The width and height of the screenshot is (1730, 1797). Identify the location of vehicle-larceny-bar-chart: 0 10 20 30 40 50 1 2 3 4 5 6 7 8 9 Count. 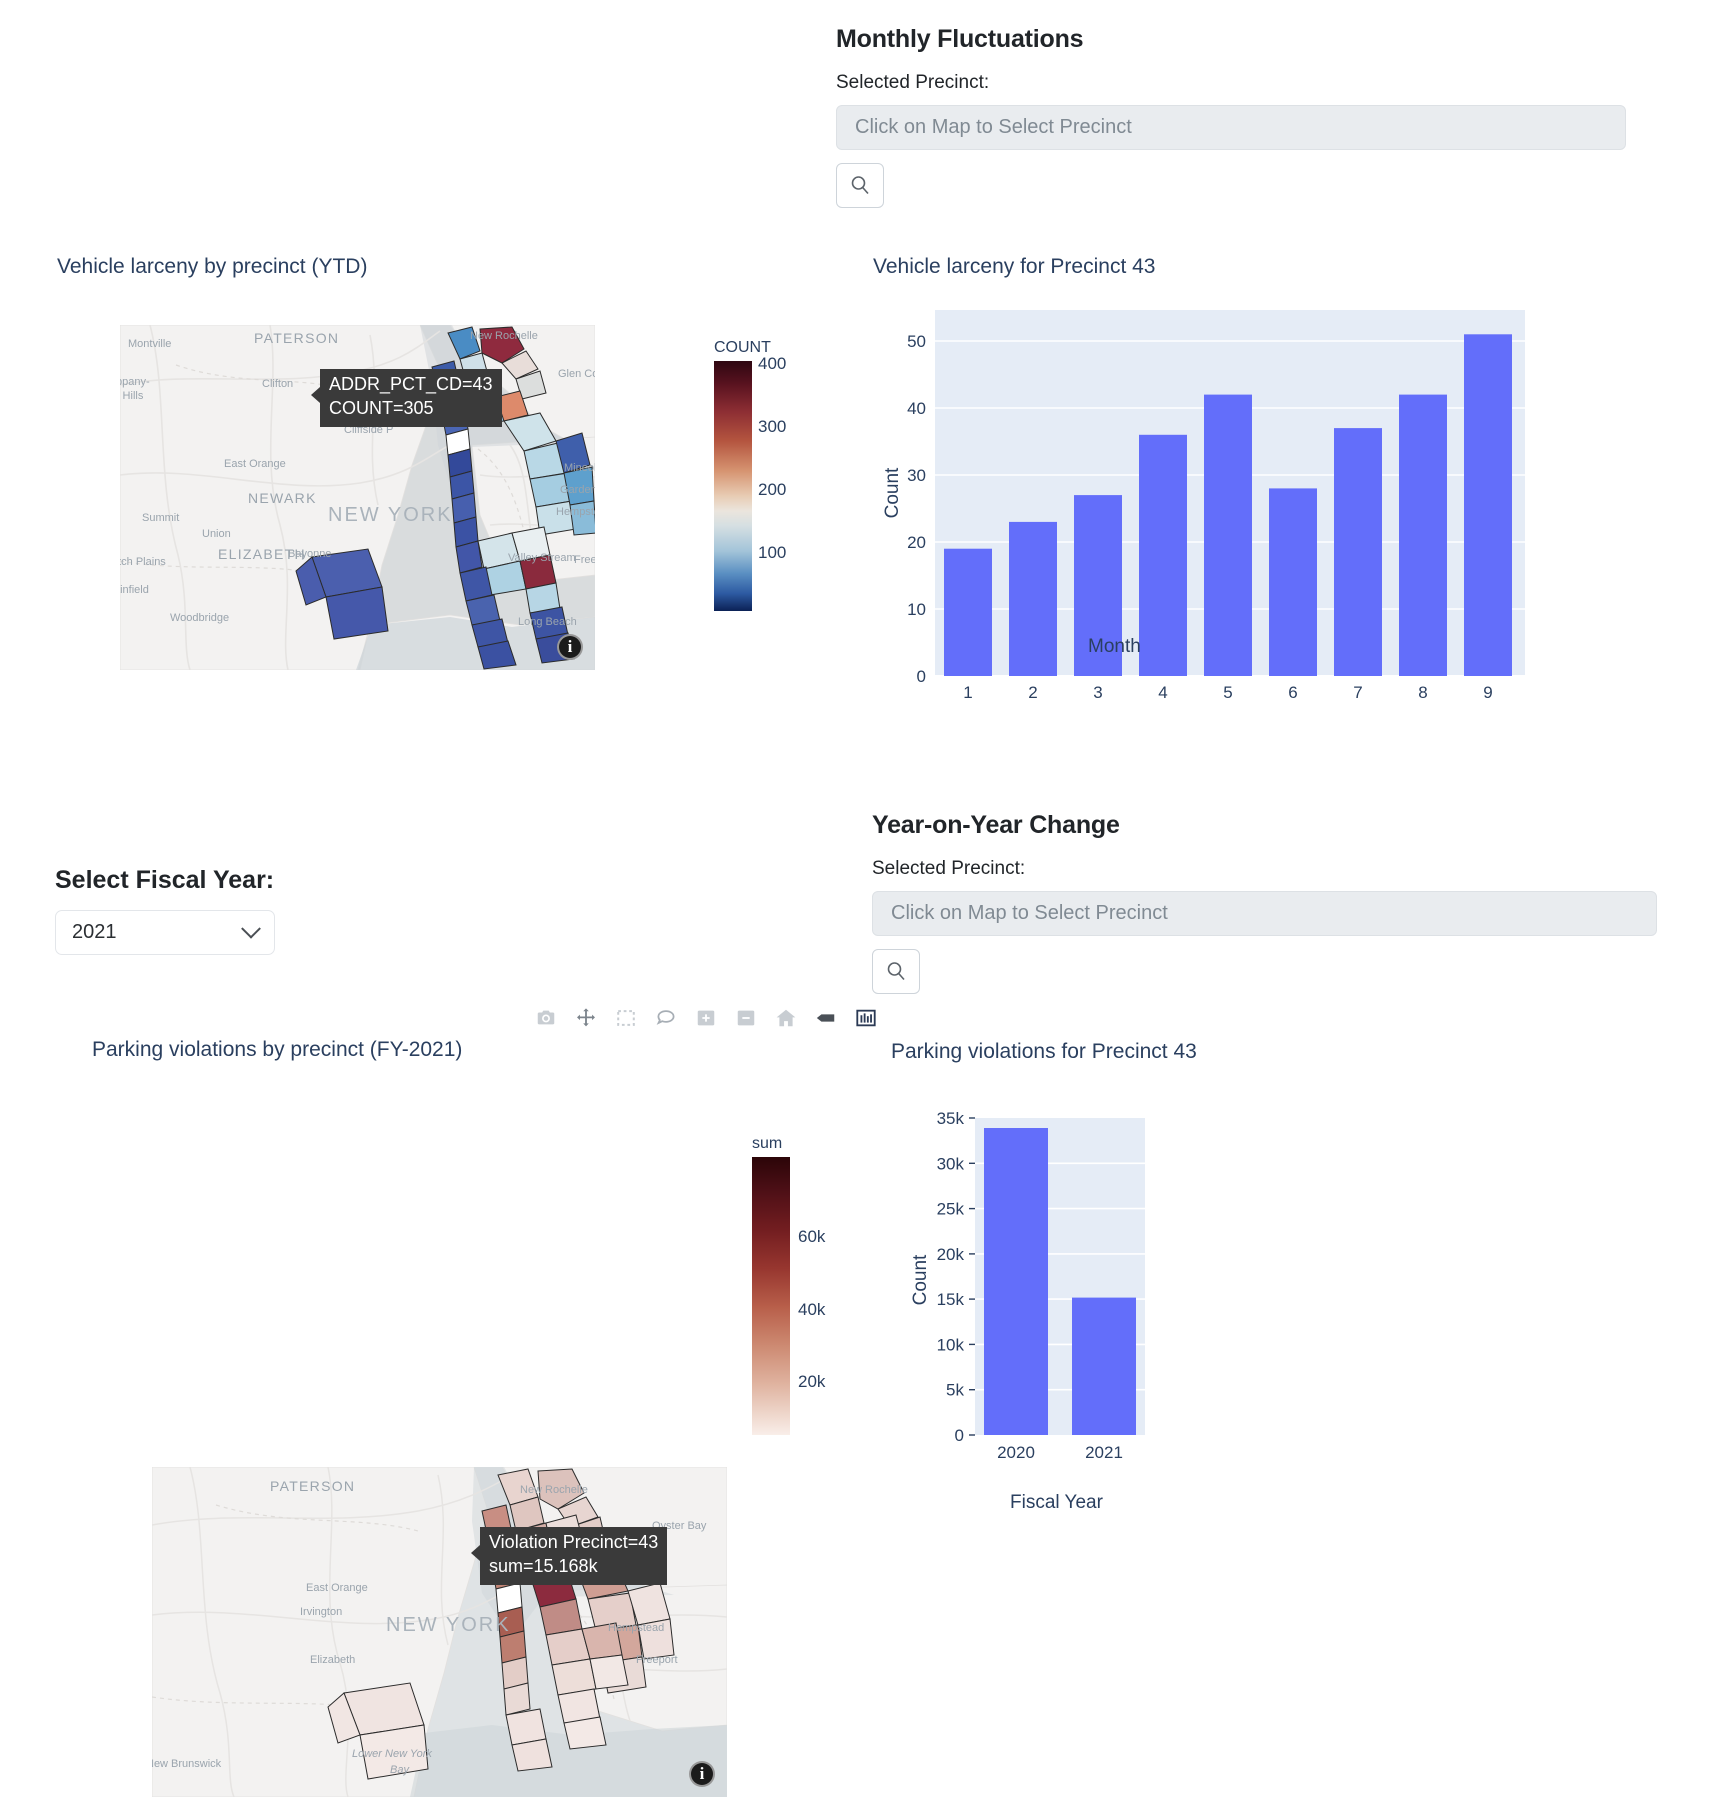
(1210, 510).